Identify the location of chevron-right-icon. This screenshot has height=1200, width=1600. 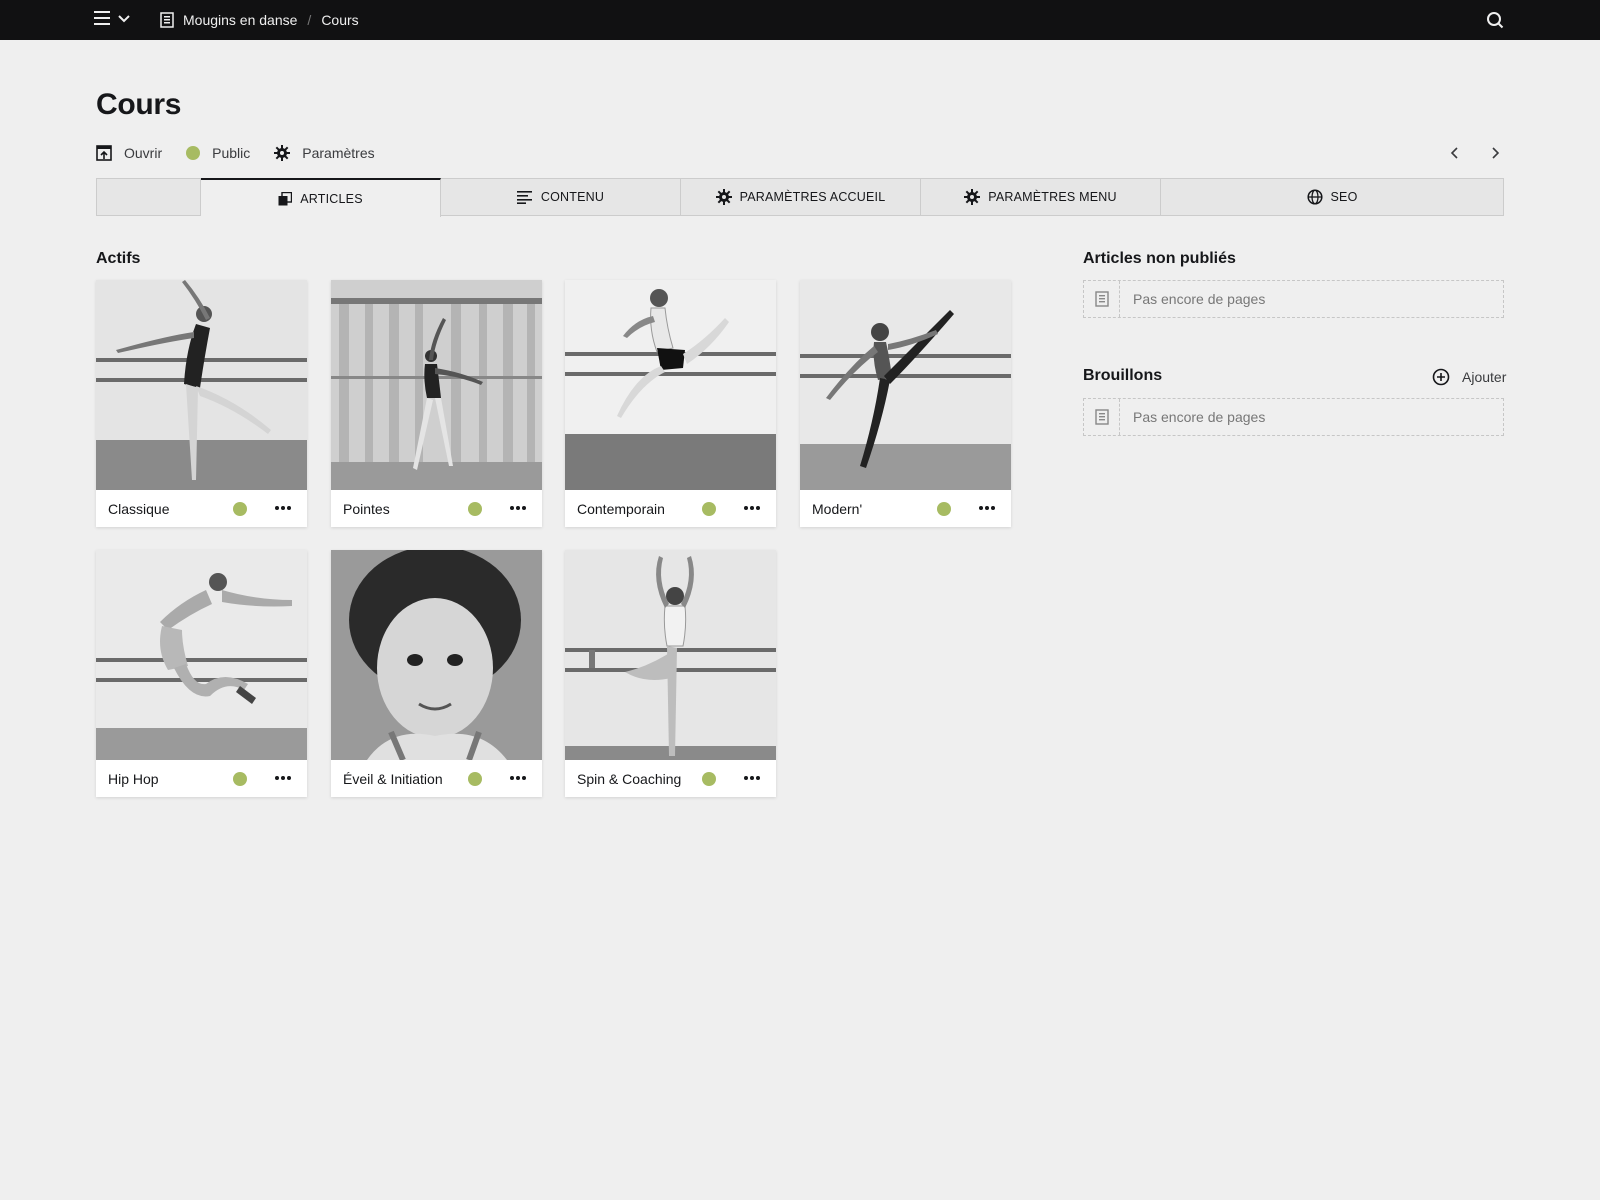
(1495, 153).